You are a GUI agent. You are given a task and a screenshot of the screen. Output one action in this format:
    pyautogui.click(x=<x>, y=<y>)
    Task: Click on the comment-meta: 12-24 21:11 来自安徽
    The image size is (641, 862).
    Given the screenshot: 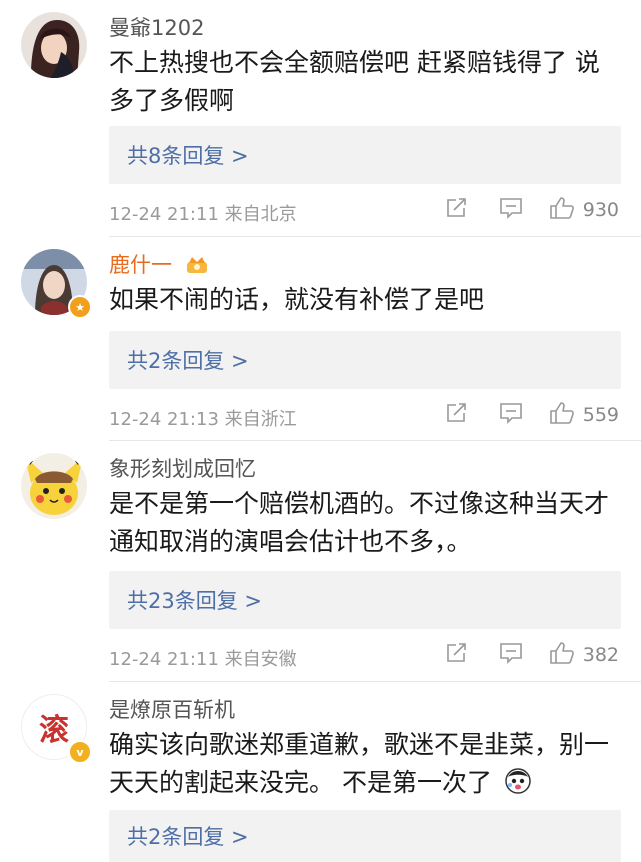 What is the action you would take?
    pyautogui.click(x=203, y=658)
    